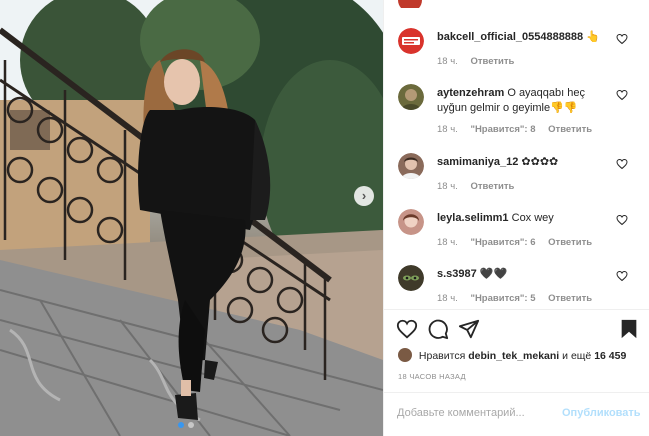 This screenshot has width=649, height=436. I want to click on previous-comment-peek, so click(516, 4).